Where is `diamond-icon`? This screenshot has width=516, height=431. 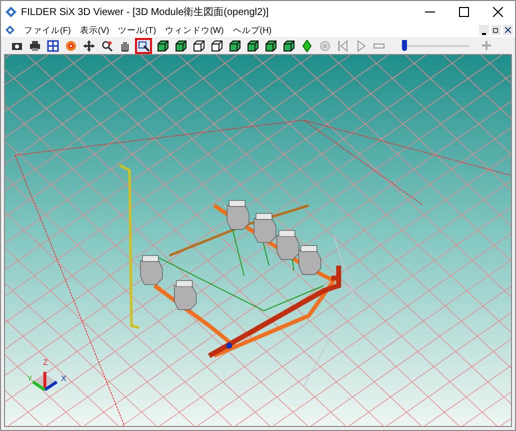
diamond-icon is located at coordinates (306, 46).